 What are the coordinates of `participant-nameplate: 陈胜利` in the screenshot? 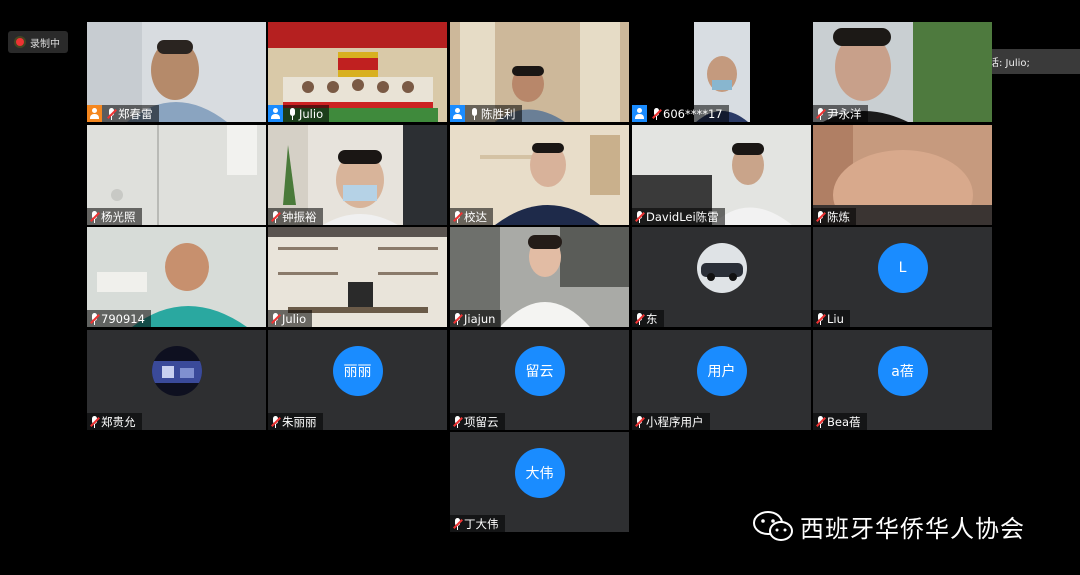 It's located at (486, 113).